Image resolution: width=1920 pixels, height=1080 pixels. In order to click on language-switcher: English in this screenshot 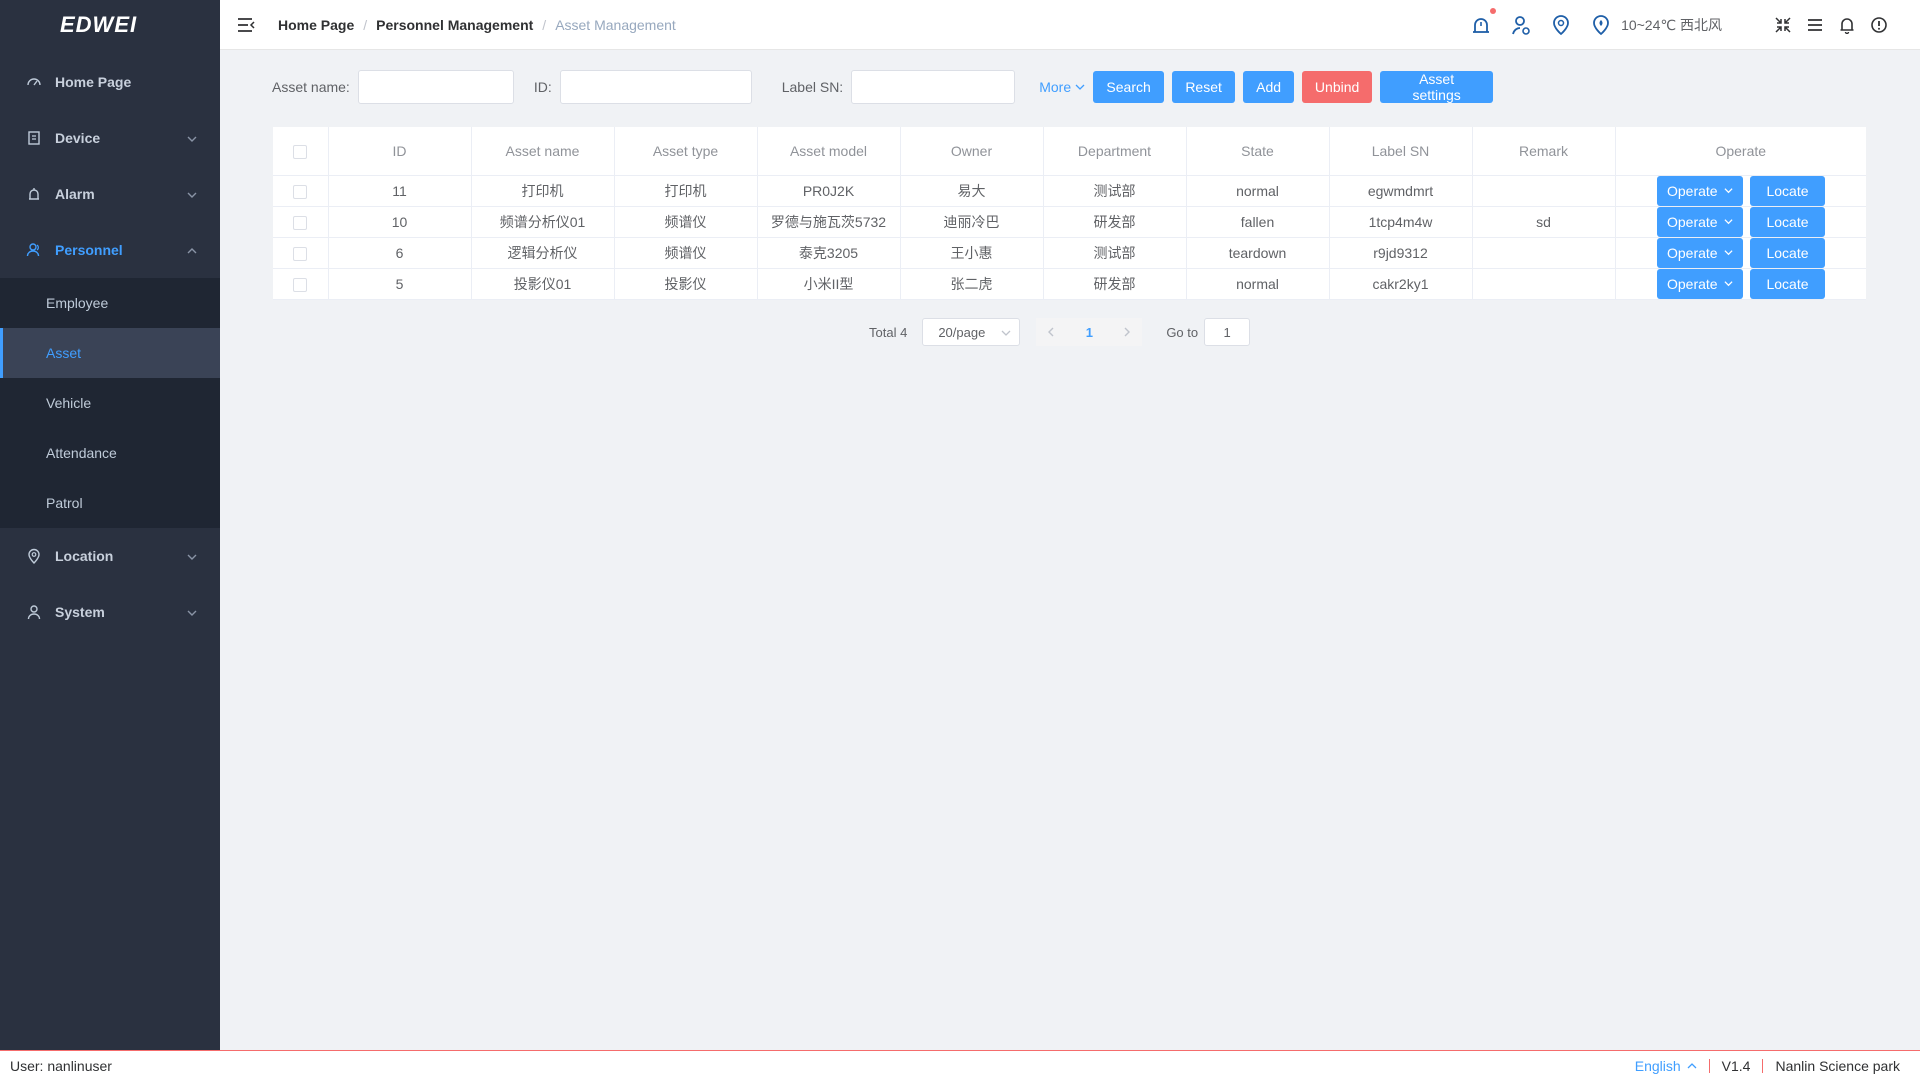, I will do `click(1666, 1066)`.